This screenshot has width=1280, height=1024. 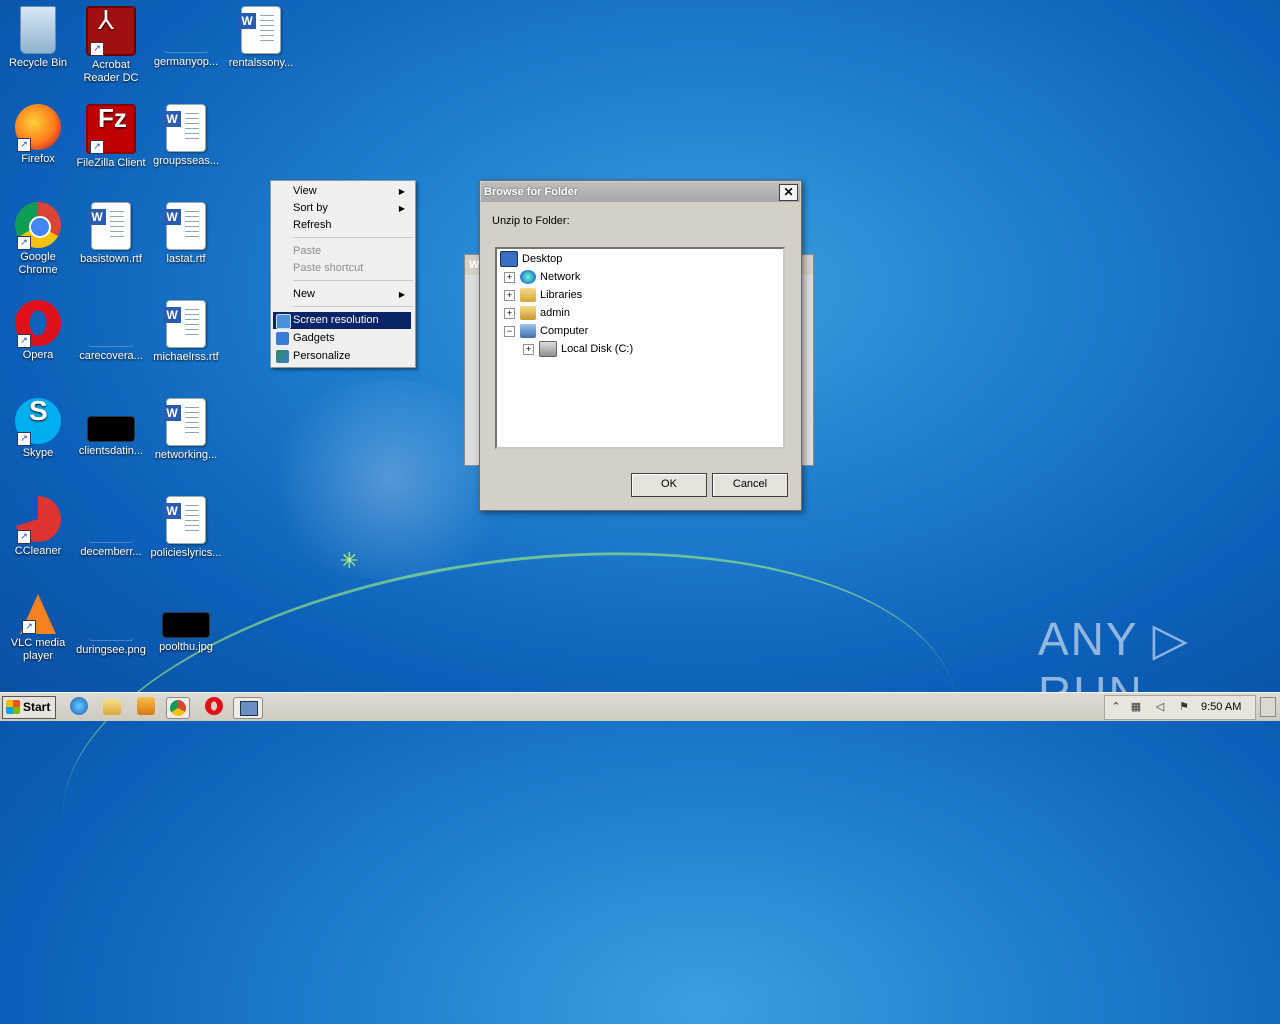 I want to click on firefox-icon: ↗, so click(x=38, y=128).